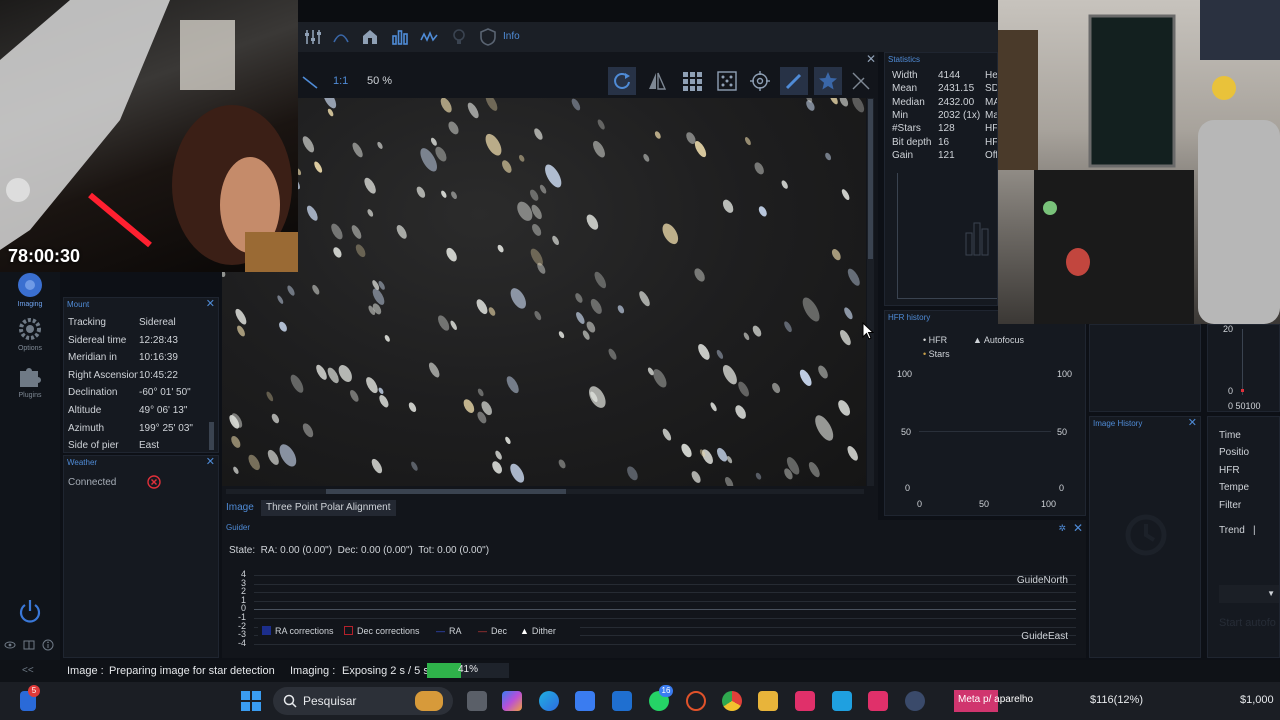 This screenshot has height=720, width=1280. What do you see at coordinates (477, 701) in the screenshot?
I see `task-view-icon` at bounding box center [477, 701].